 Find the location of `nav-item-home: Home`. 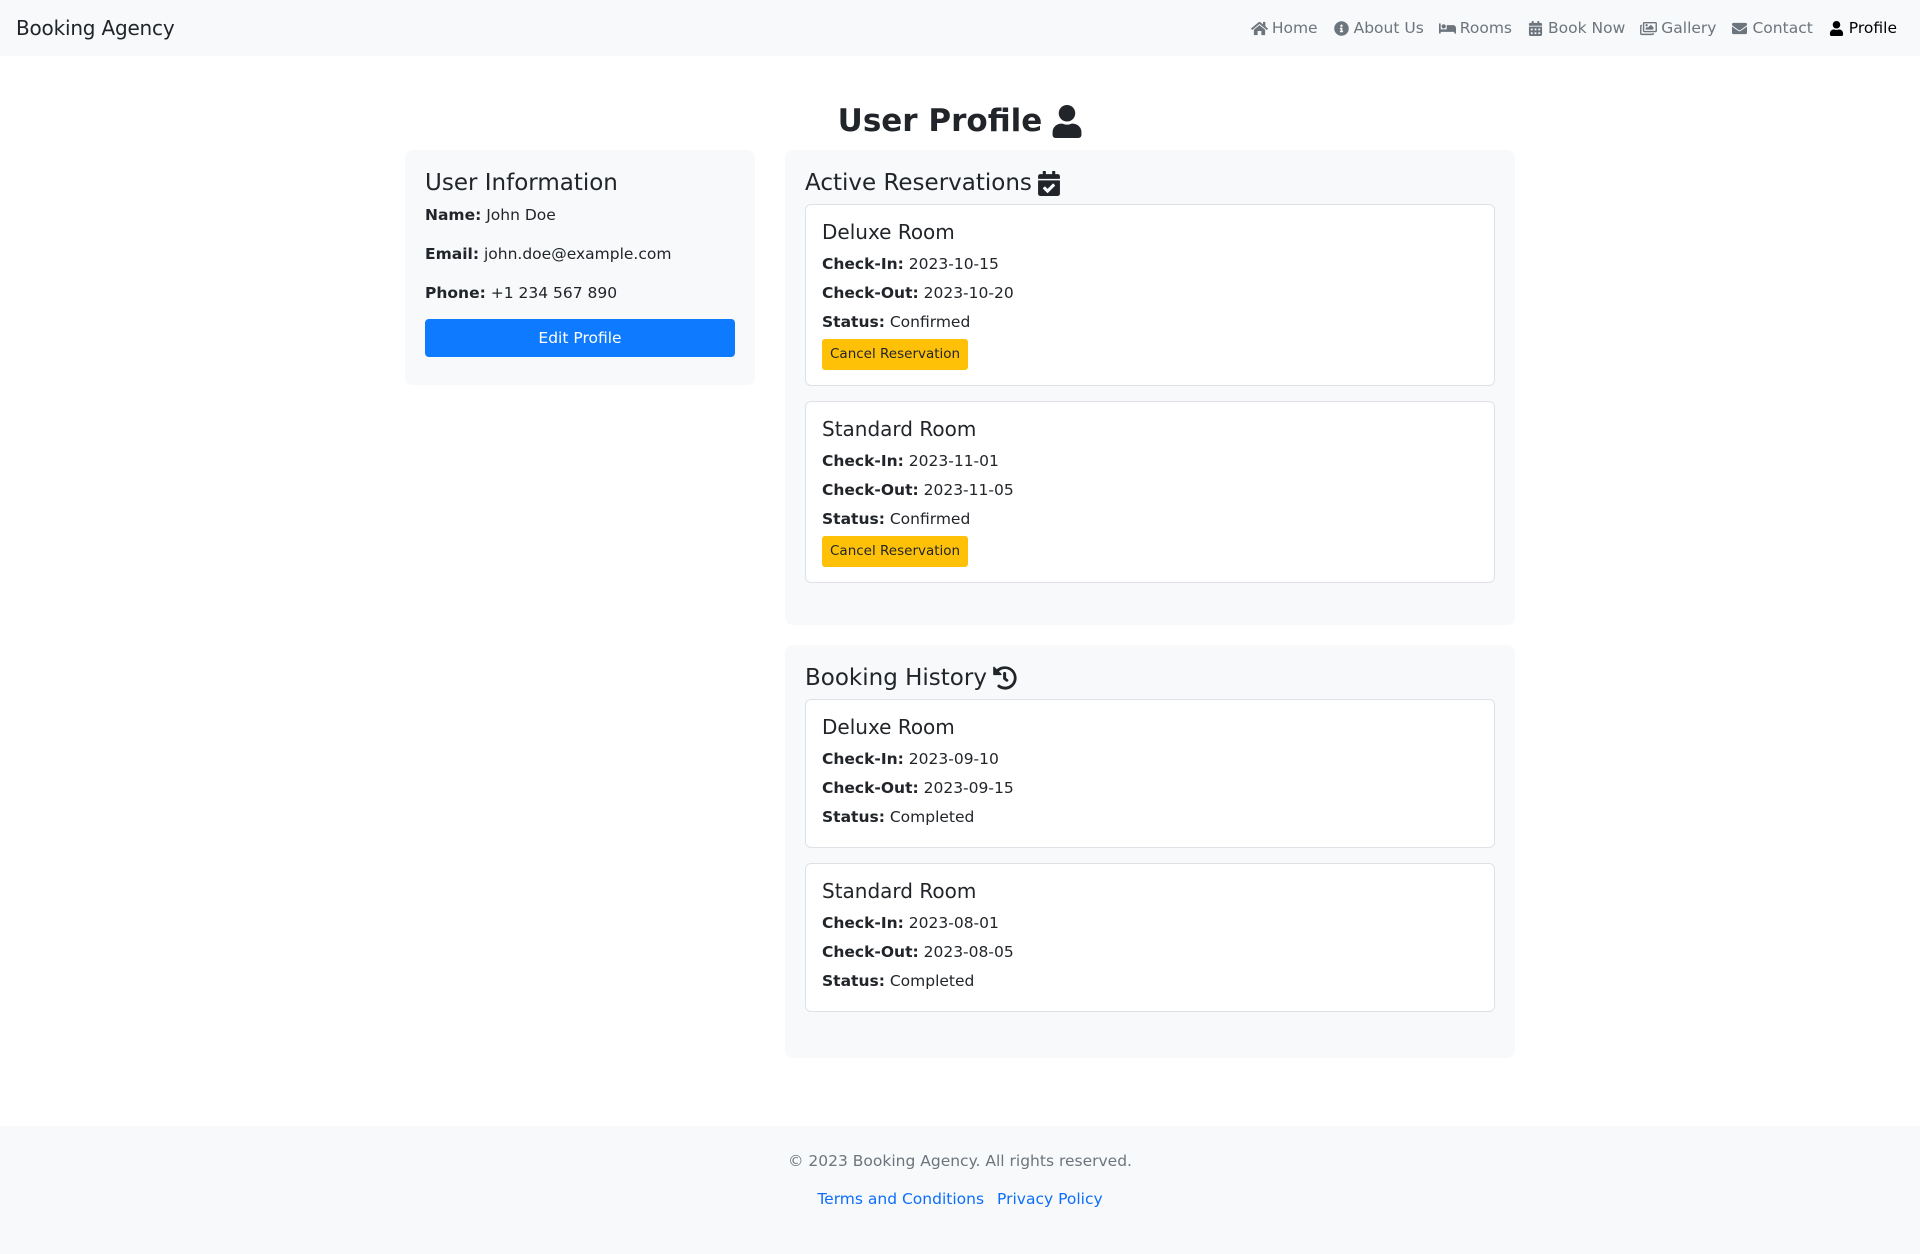

nav-item-home: Home is located at coordinates (1284, 28).